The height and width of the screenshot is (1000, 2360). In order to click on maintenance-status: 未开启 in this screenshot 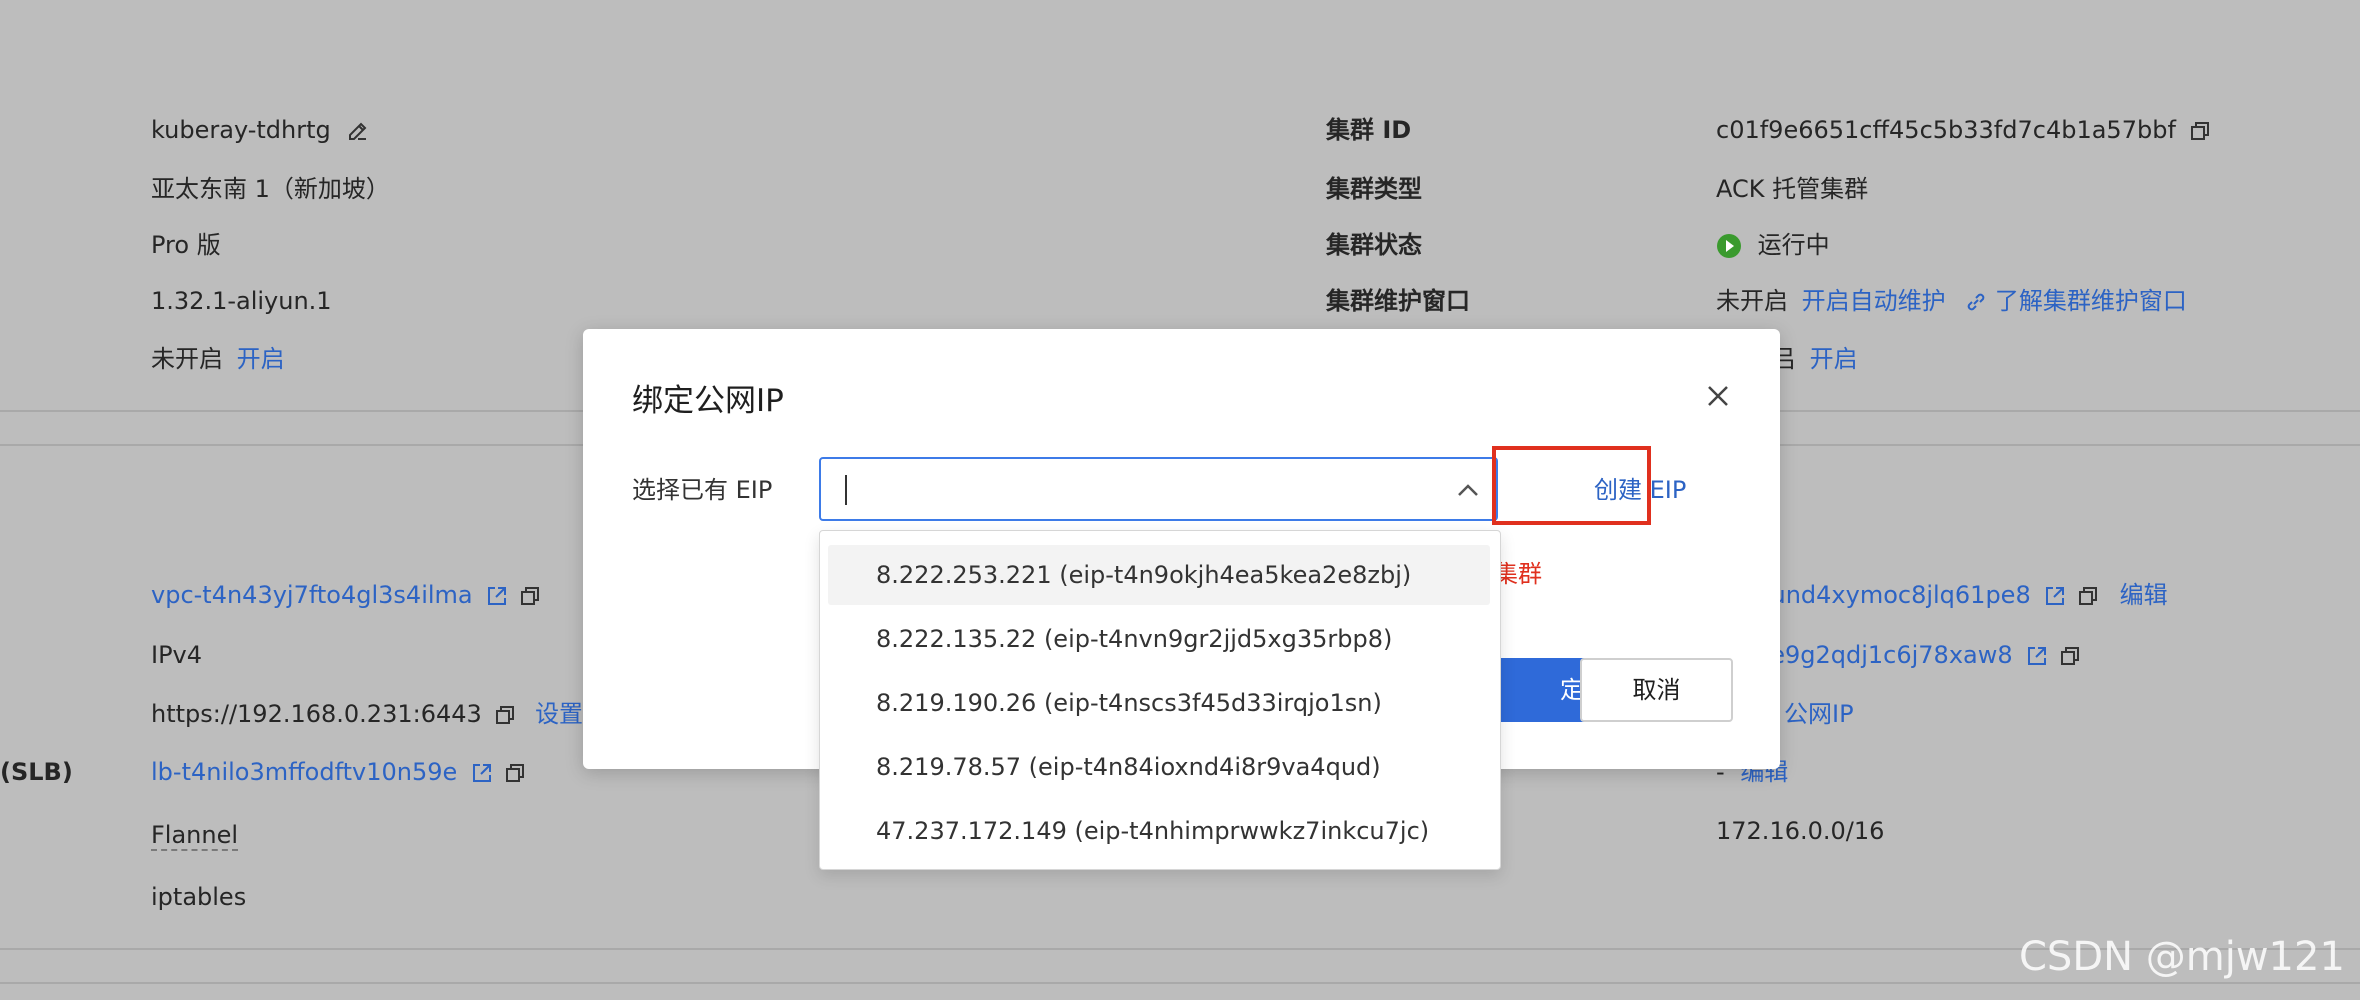, I will do `click(1752, 301)`.